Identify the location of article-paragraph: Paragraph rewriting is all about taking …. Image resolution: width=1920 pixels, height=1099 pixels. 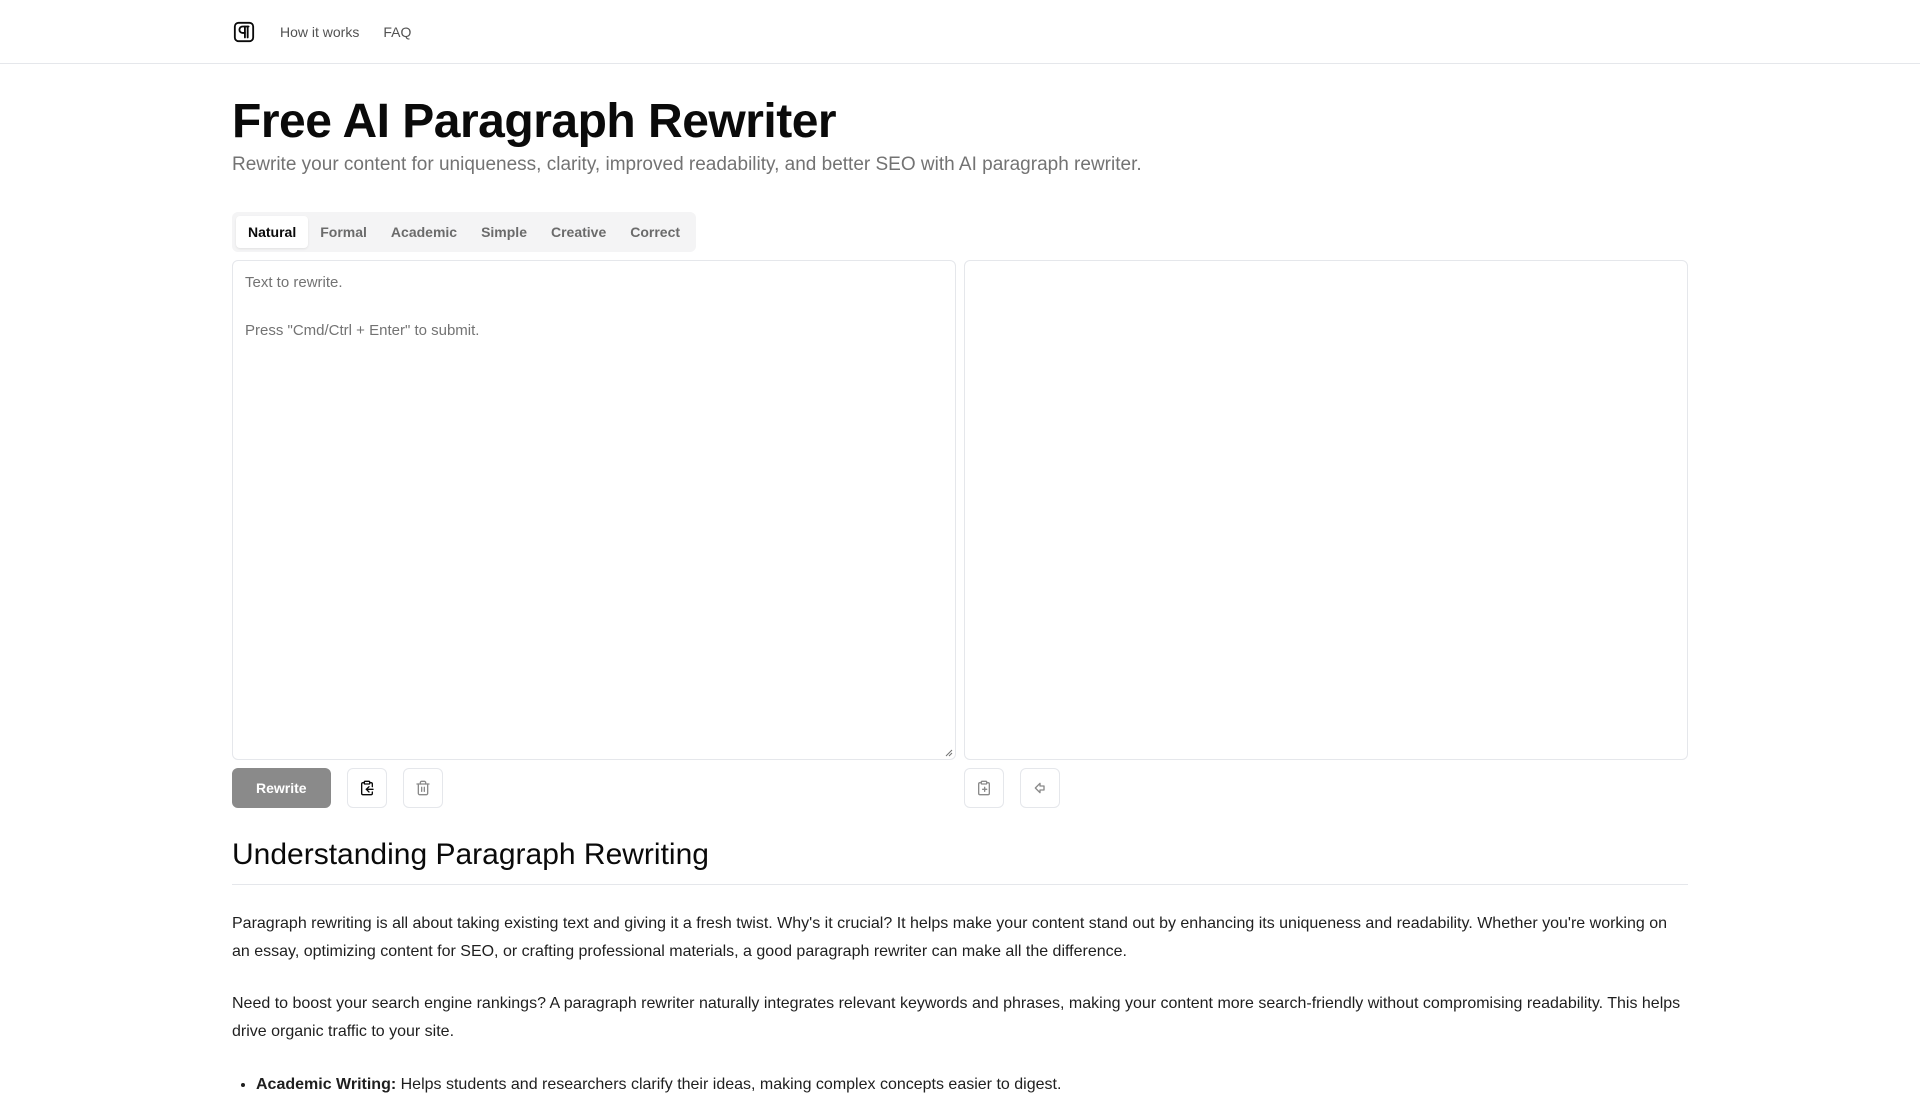
(950, 937).